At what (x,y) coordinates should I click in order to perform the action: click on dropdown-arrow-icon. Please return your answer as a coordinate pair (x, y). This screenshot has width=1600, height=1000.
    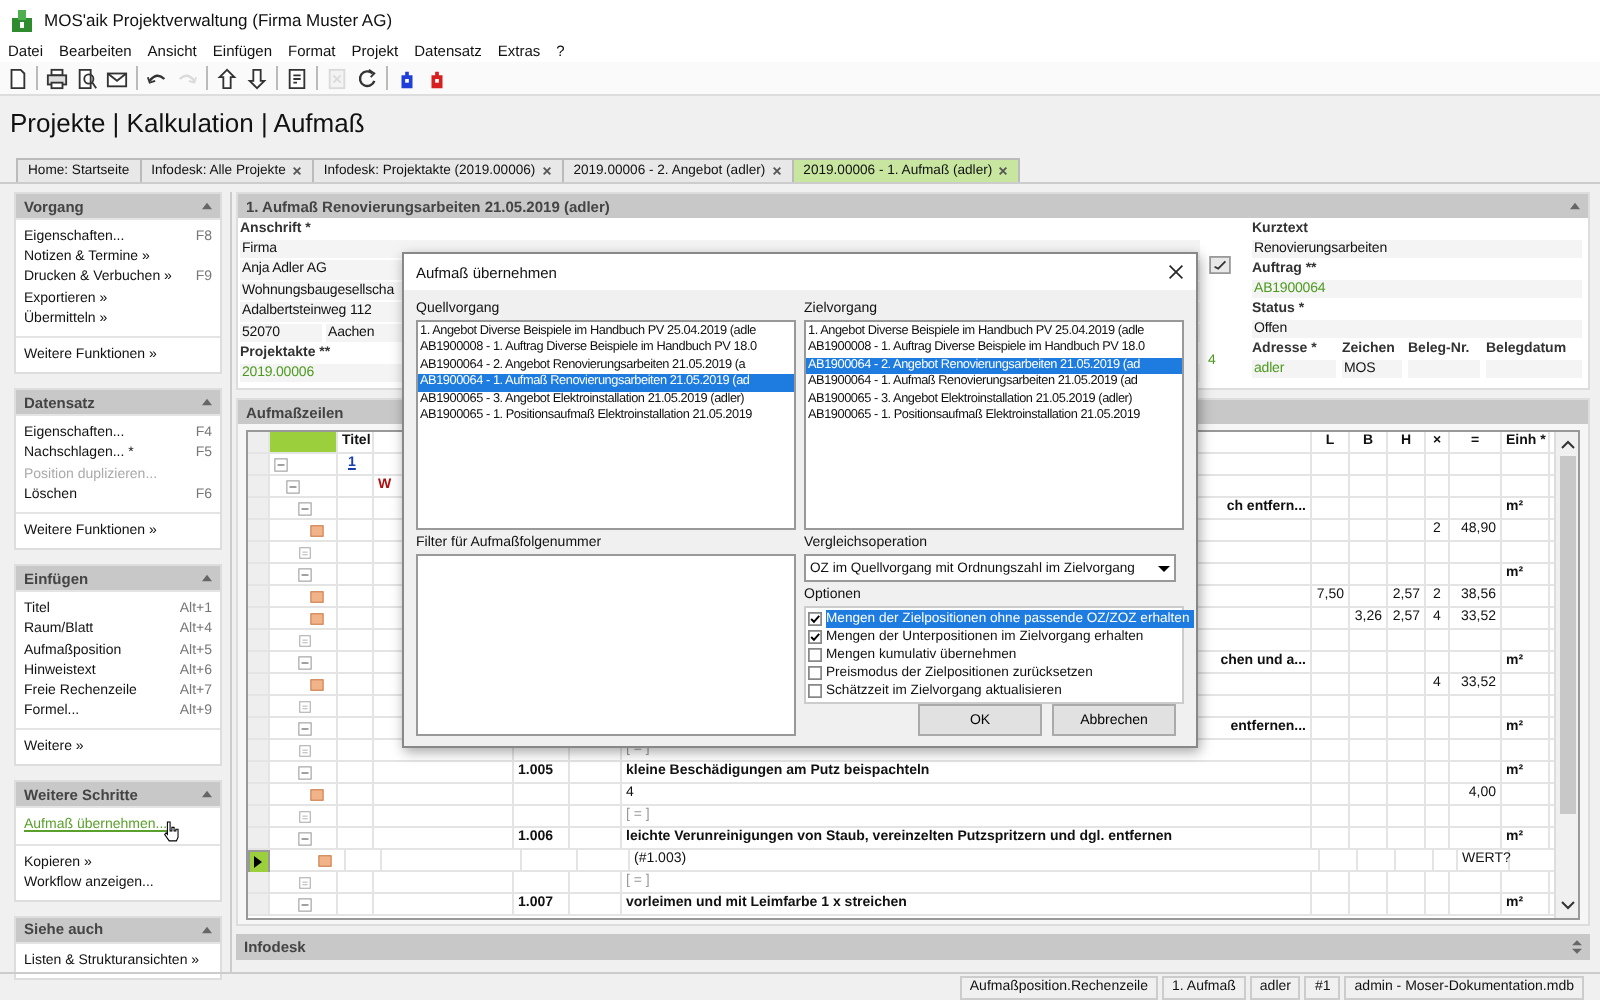
    Looking at the image, I should click on (1164, 568).